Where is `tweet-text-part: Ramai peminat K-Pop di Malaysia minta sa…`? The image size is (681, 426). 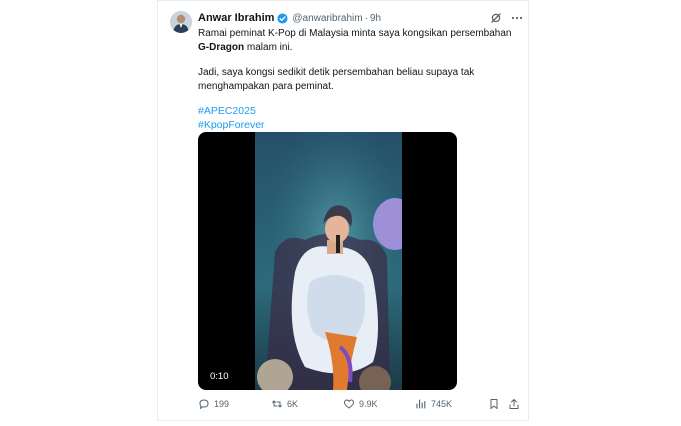 tweet-text-part: Ramai peminat K-Pop di Malaysia minta sa… is located at coordinates (355, 33).